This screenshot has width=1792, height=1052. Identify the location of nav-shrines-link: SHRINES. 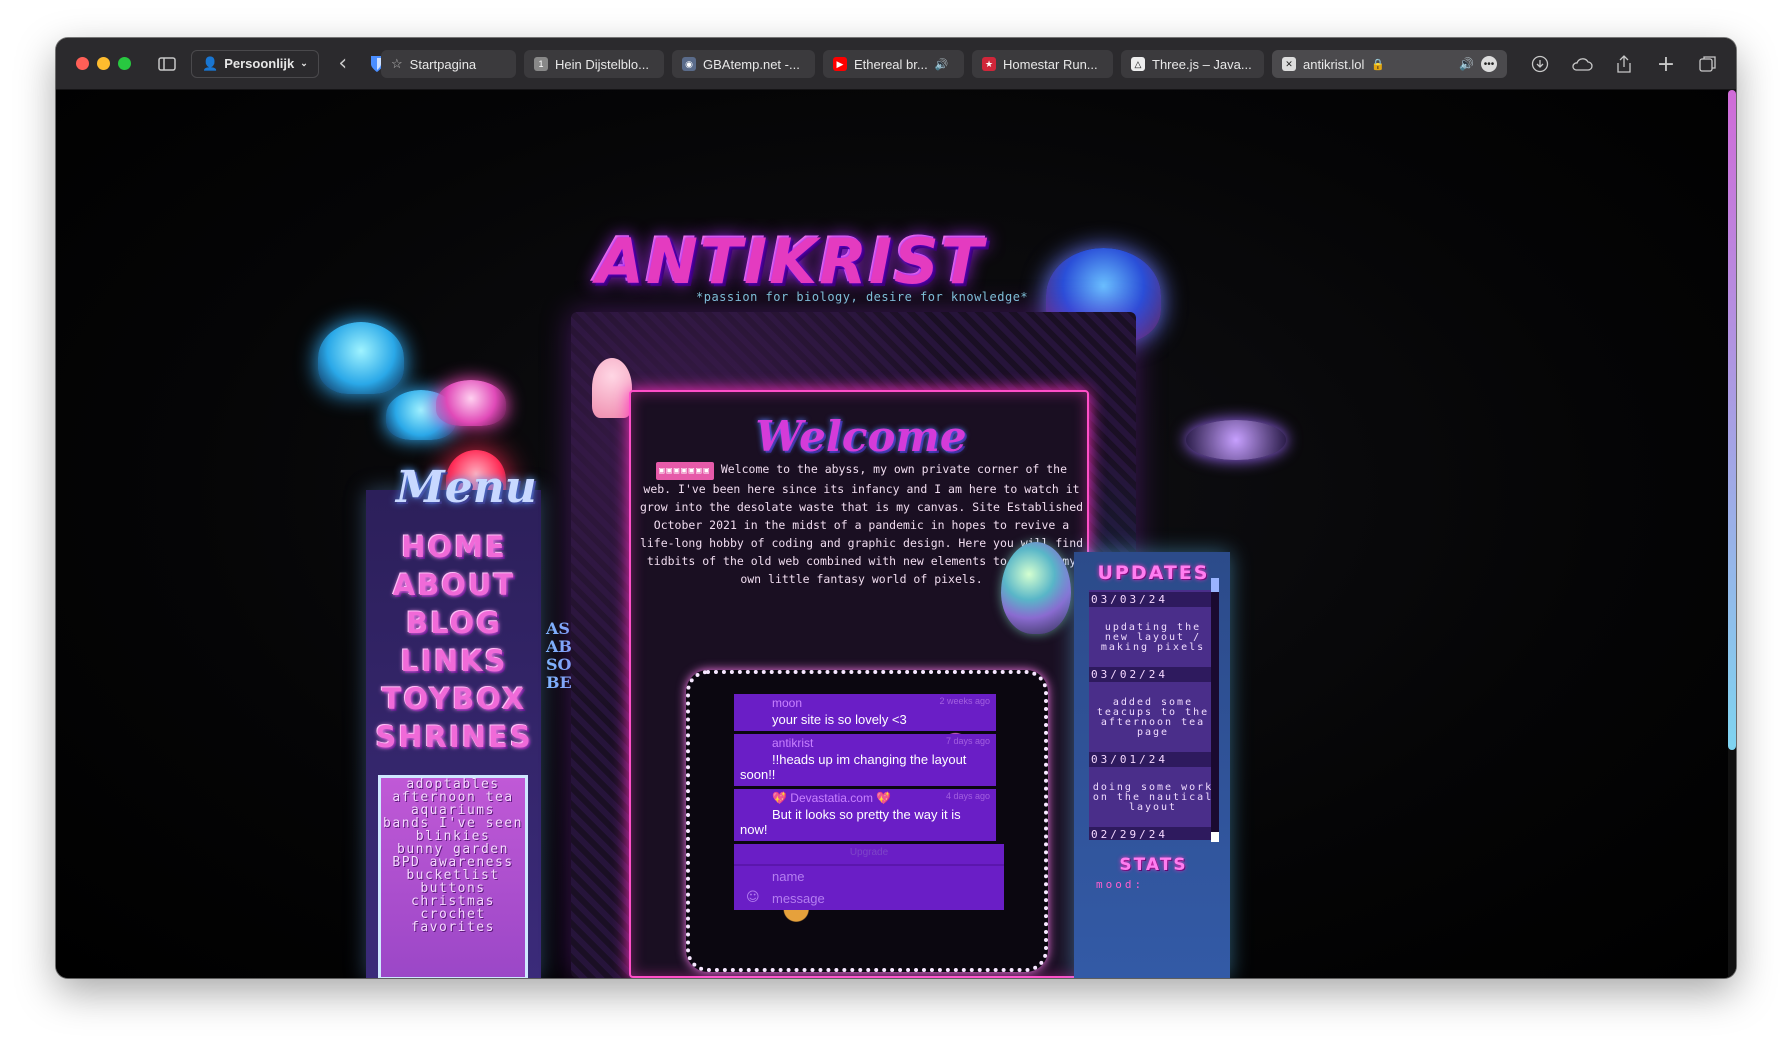
(453, 737).